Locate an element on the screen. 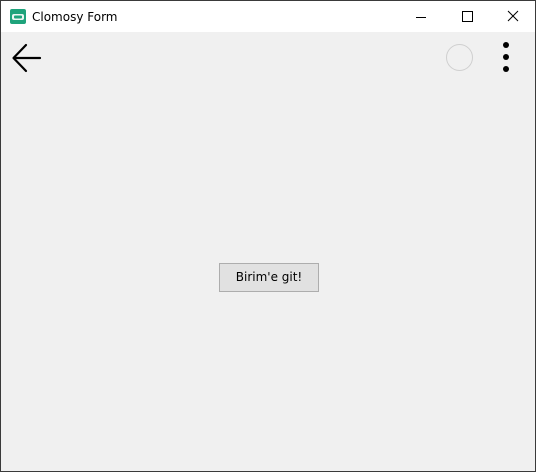 This screenshot has width=536, height=472. maximize-icon is located at coordinates (467, 16).